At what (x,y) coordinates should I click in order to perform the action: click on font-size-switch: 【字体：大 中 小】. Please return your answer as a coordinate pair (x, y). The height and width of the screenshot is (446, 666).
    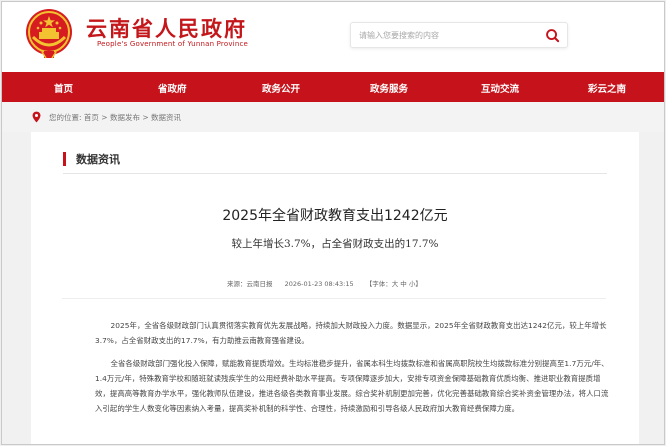
    Looking at the image, I should click on (394, 284).